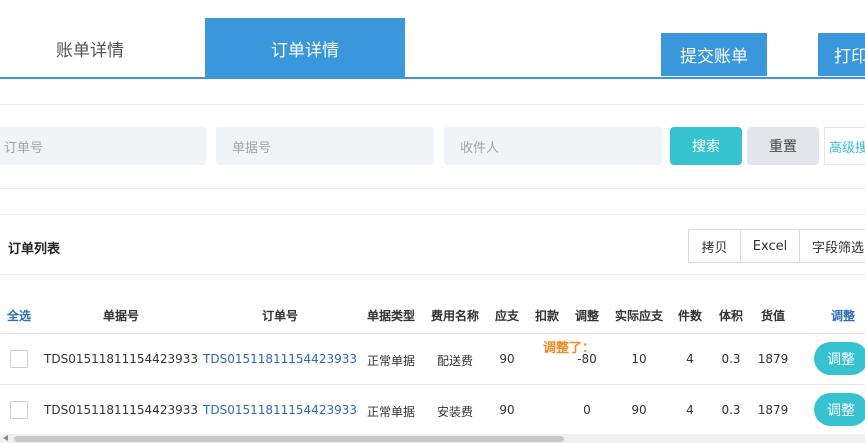  I want to click on column-header-pieces: 件数, so click(690, 316).